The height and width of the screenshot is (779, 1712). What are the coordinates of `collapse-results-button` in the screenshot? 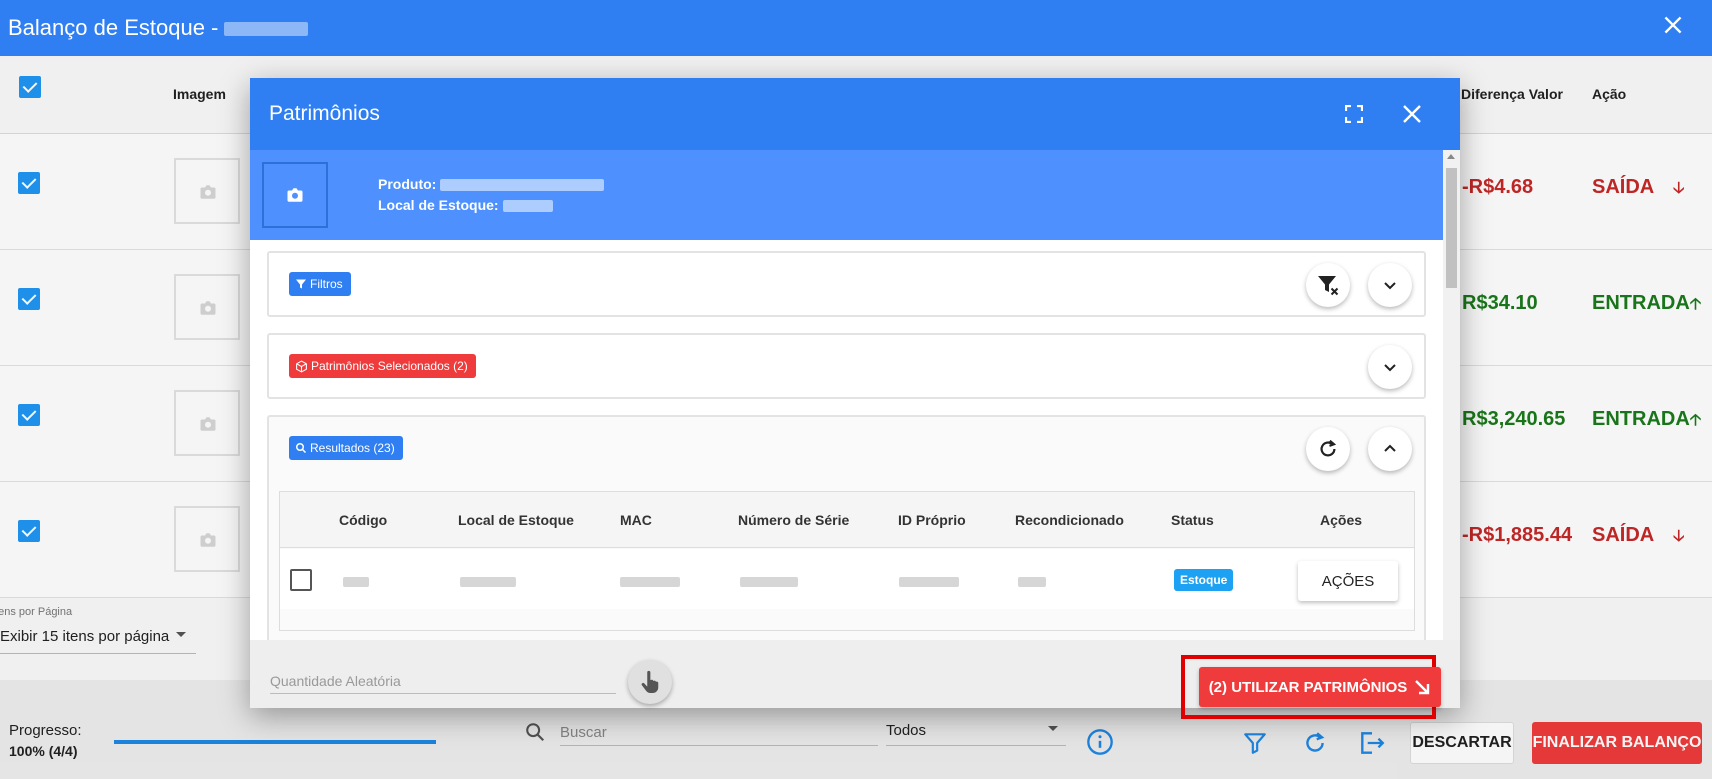 It's located at (1390, 449).